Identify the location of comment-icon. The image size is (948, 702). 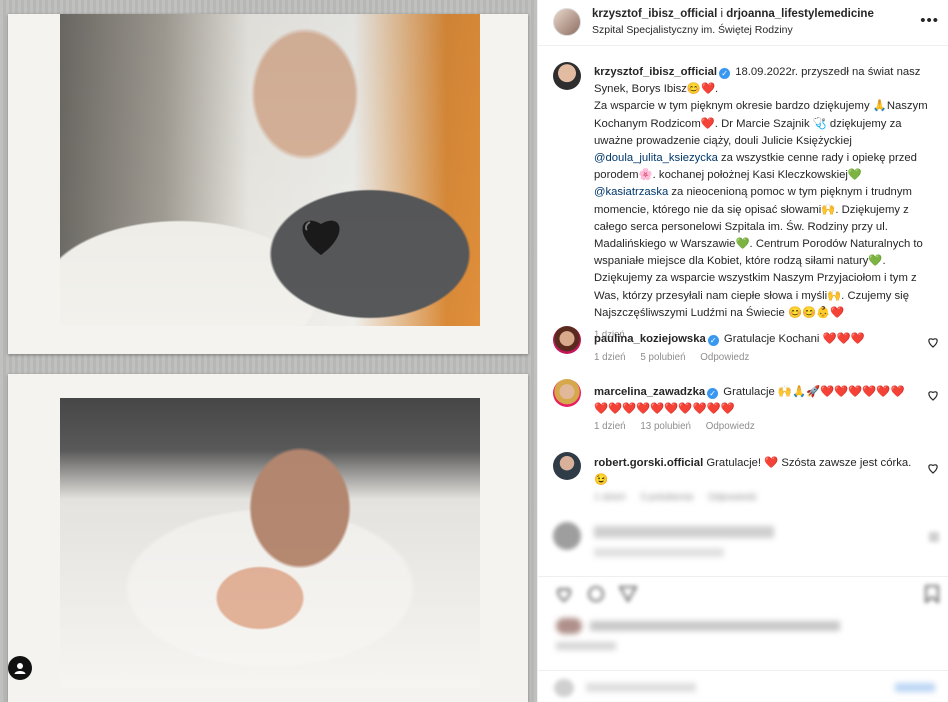
(596, 594).